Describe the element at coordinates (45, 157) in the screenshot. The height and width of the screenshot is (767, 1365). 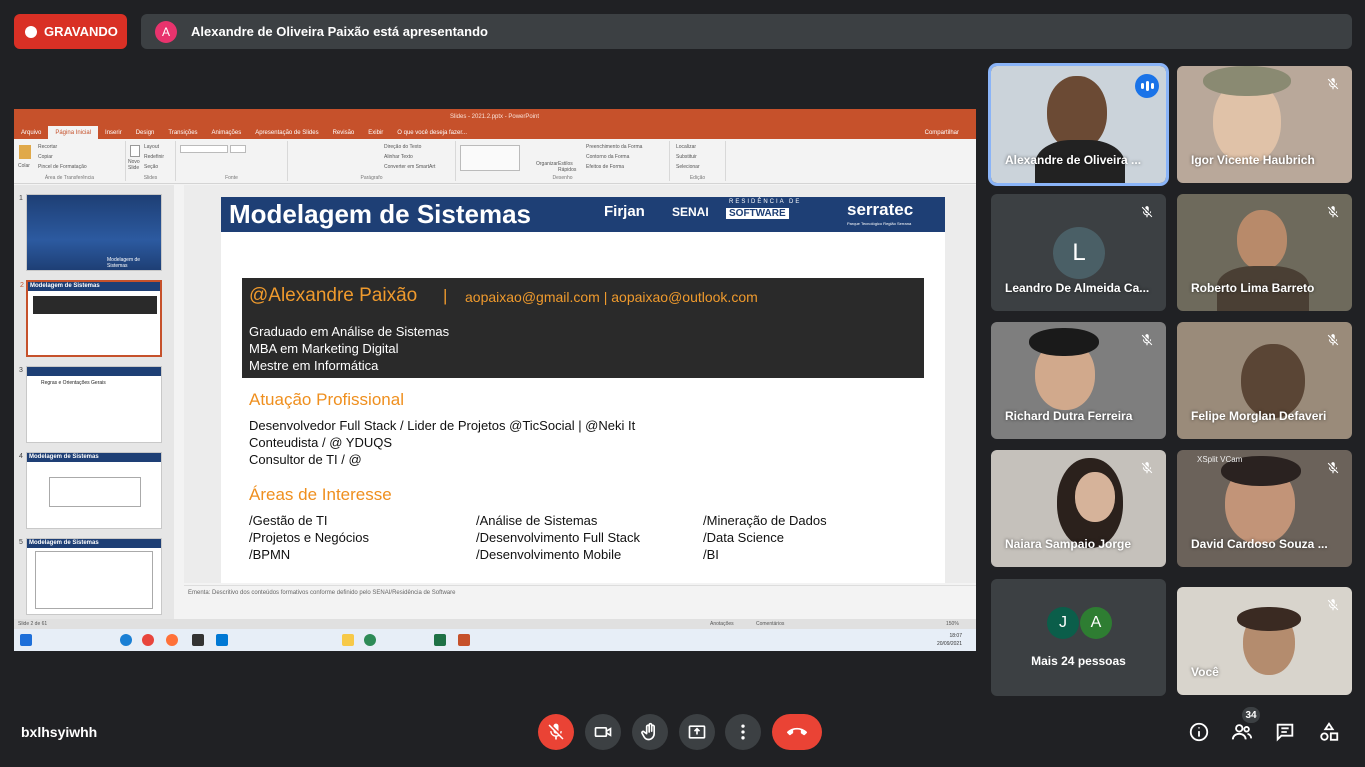
I see `ribbon-label: Copiar` at that location.